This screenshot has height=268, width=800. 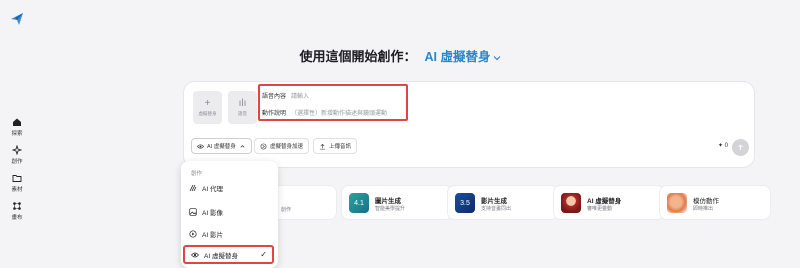 What do you see at coordinates (17, 19) in the screenshot?
I see `logo-icon` at bounding box center [17, 19].